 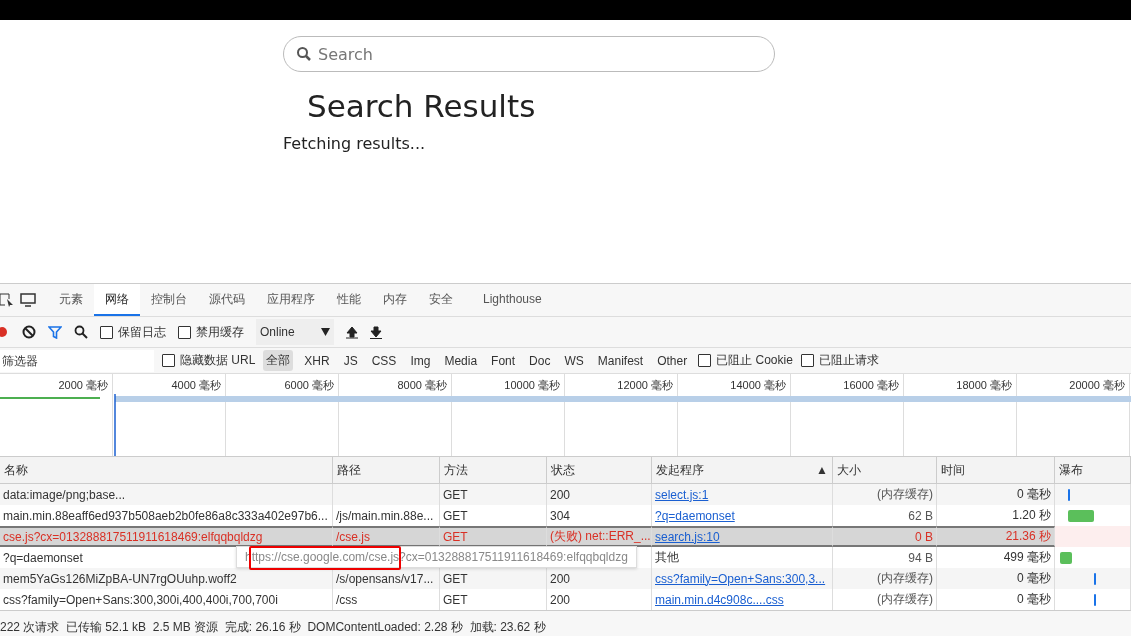 I want to click on timeline-tick: 2000 毫秒, so click(x=83, y=385).